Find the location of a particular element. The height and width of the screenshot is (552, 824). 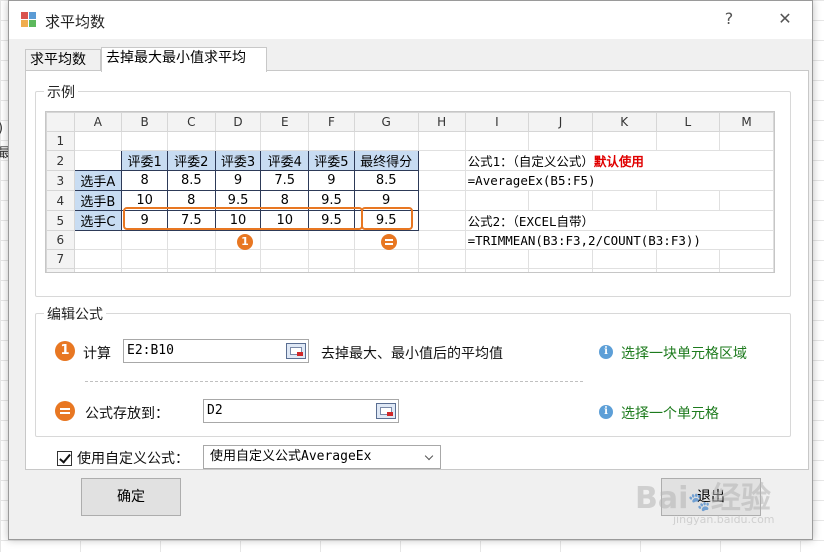

judge-header: 评委5 is located at coordinates (331, 160).